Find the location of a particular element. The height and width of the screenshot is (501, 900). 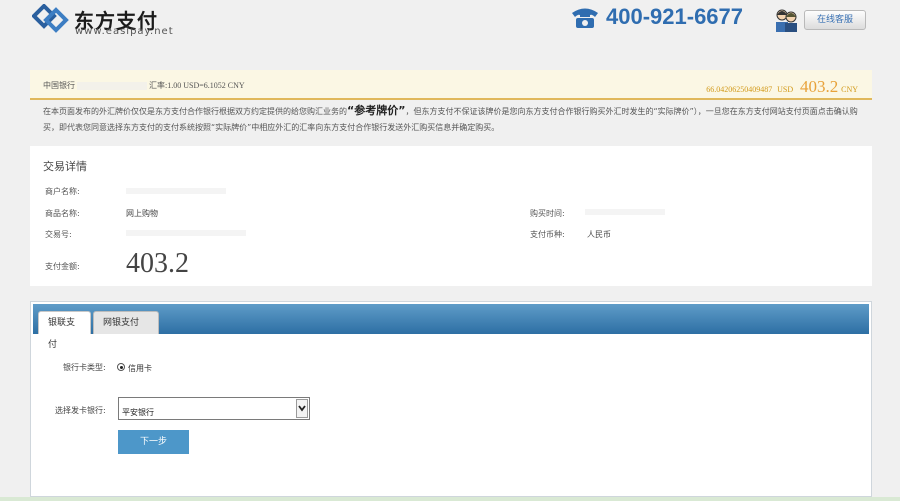

cny-label: CNY is located at coordinates (849, 89).